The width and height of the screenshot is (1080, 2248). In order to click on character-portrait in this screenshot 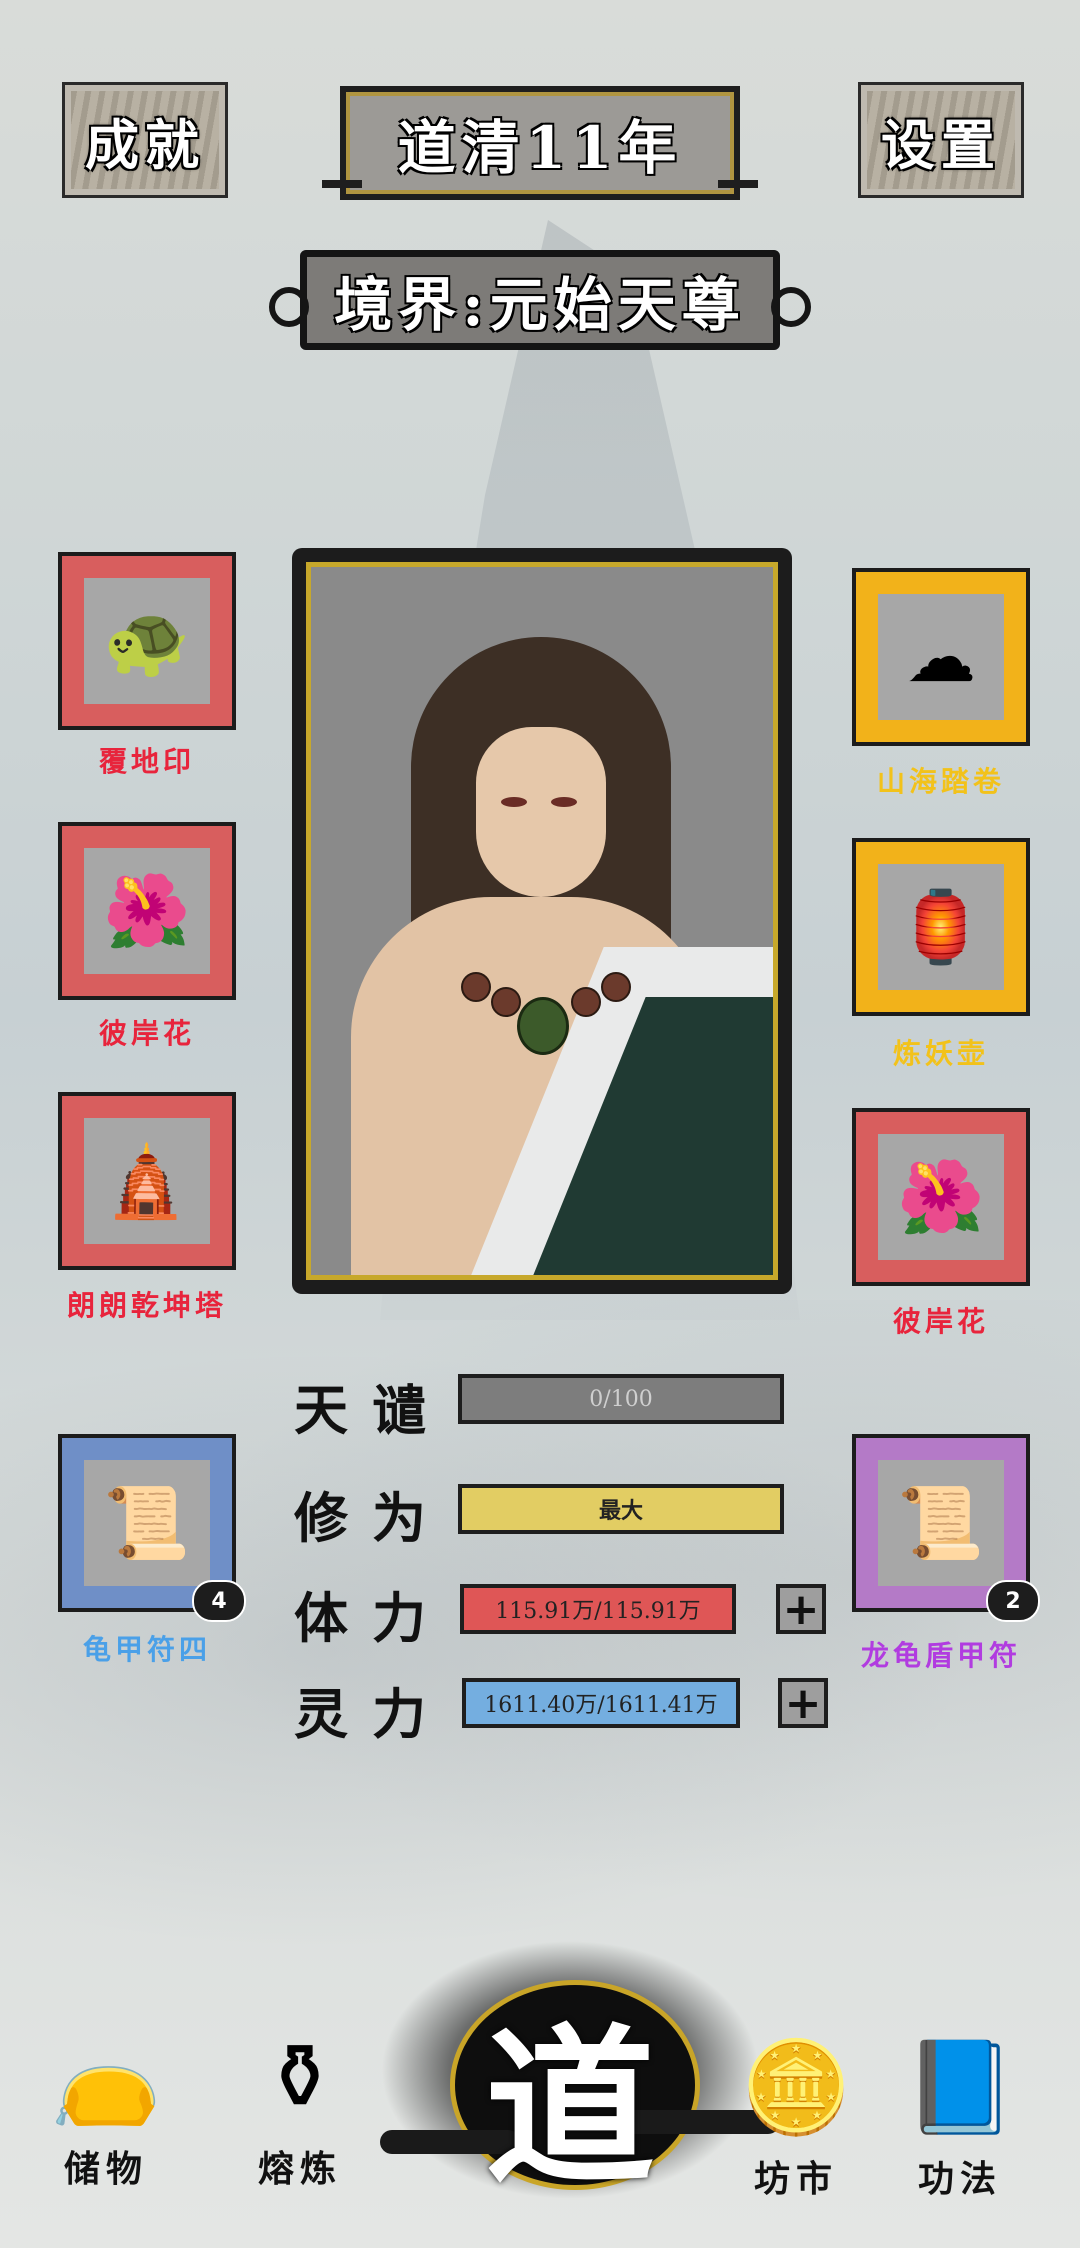, I will do `click(542, 921)`.